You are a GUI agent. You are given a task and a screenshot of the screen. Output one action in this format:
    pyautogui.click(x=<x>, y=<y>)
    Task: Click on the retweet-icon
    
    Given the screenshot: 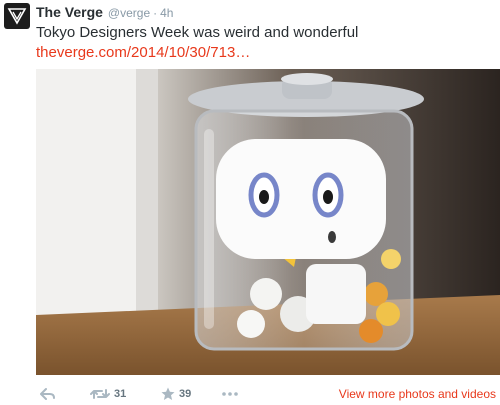 What is the action you would take?
    pyautogui.click(x=100, y=394)
    